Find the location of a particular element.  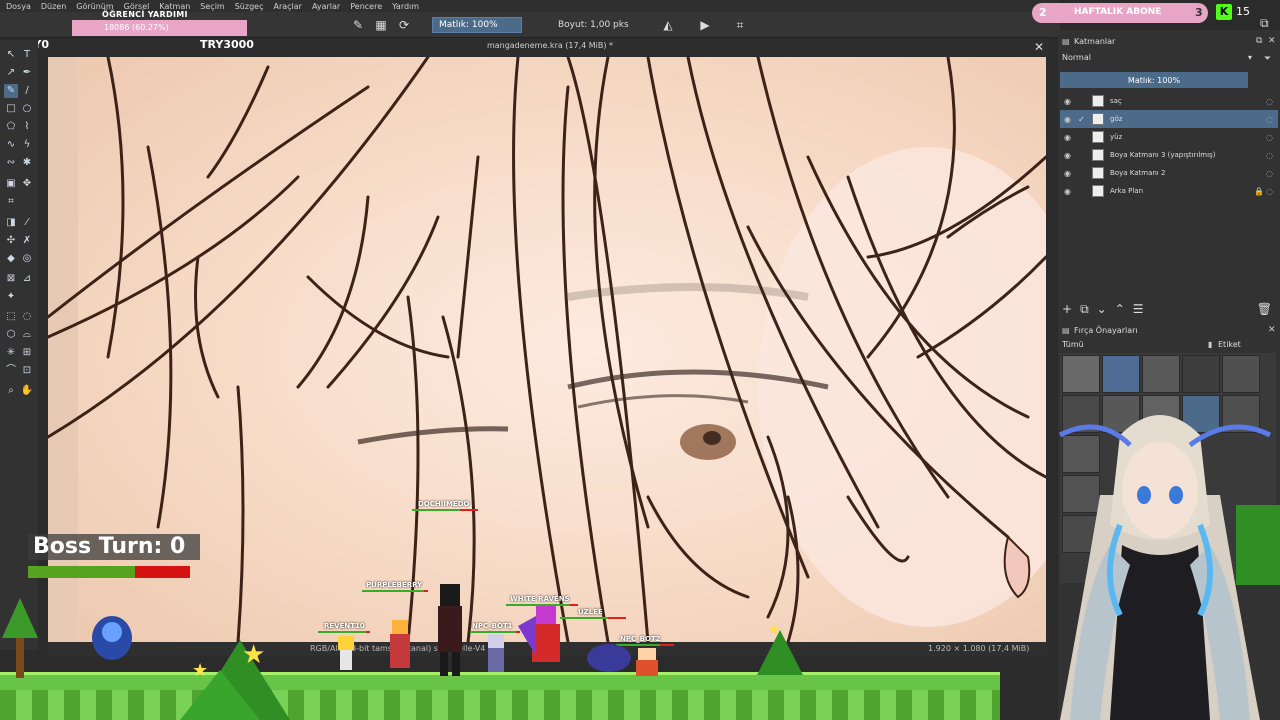

add-layer-icon: + is located at coordinates (1067, 311).